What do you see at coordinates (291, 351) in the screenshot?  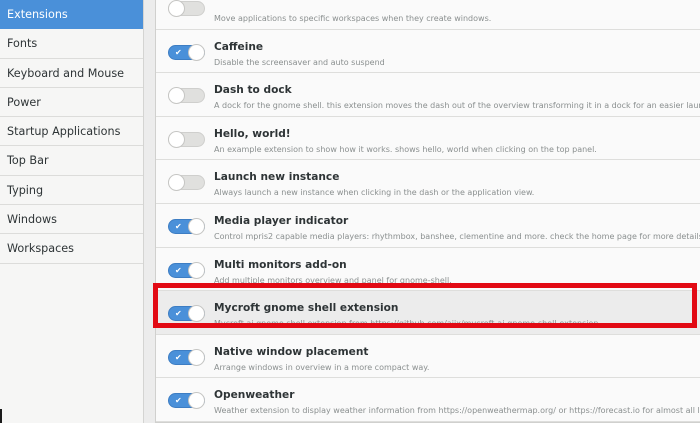 I see `extension-name: Native window placement` at bounding box center [291, 351].